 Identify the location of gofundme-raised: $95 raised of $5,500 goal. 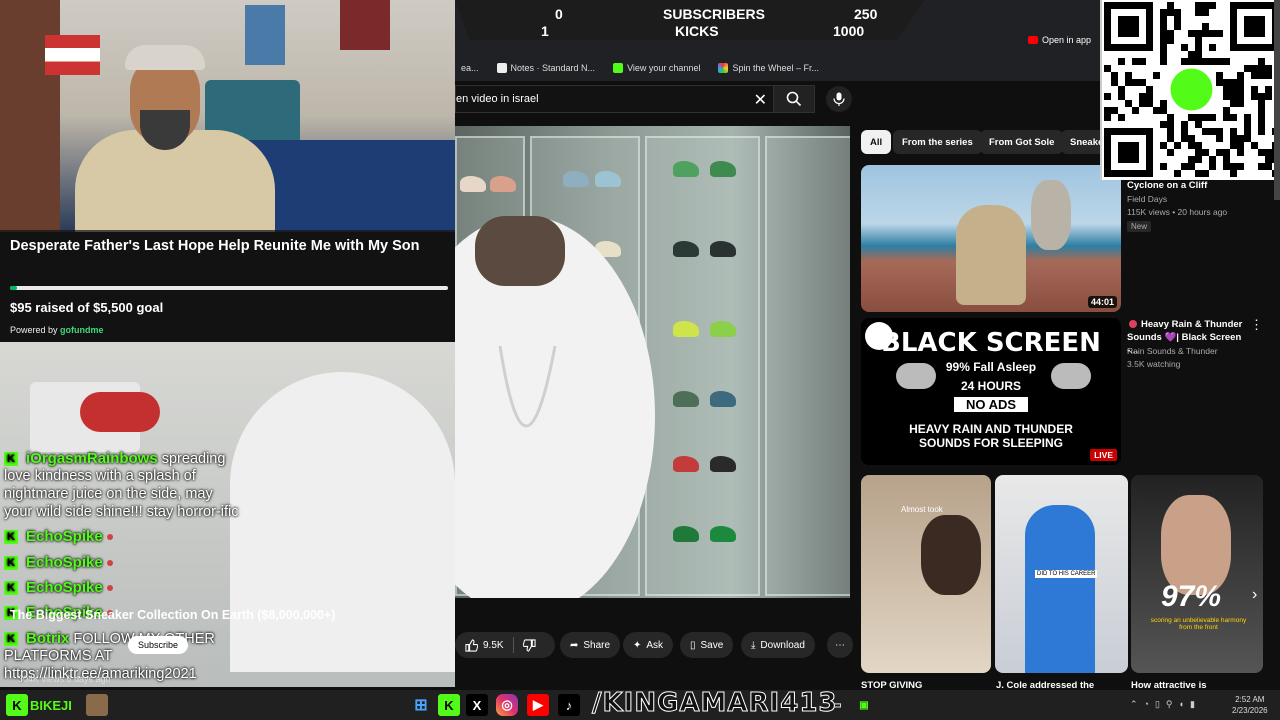
(87, 307).